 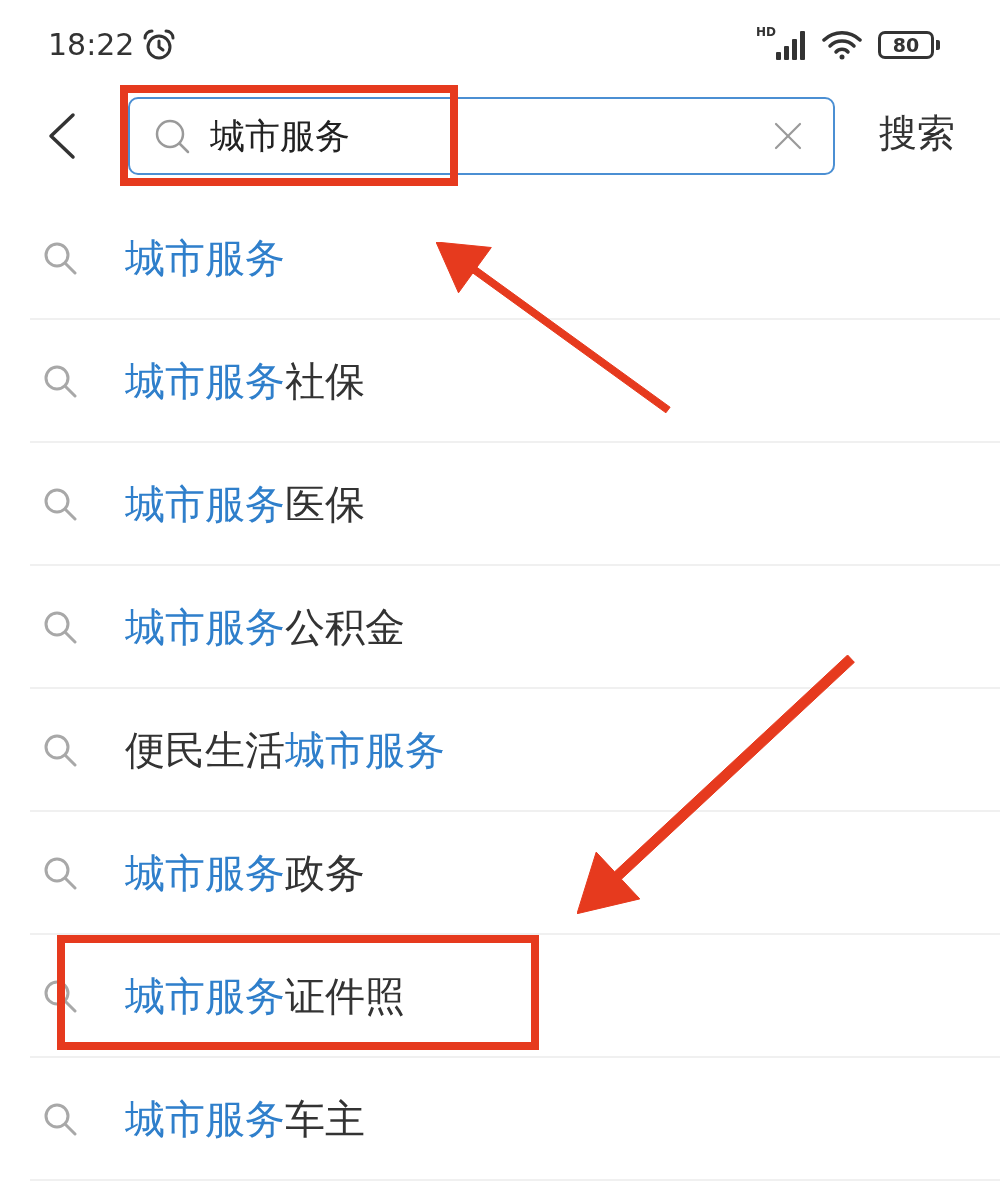 I want to click on suggestion-item: 城市服务车主, so click(x=515, y=1119).